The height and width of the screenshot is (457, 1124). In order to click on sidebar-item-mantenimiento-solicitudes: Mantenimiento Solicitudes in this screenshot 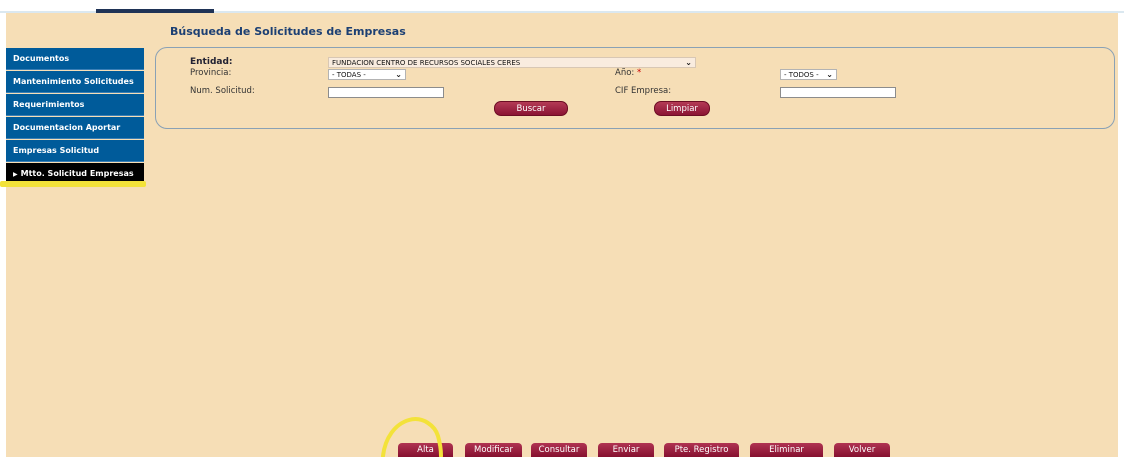, I will do `click(75, 82)`.